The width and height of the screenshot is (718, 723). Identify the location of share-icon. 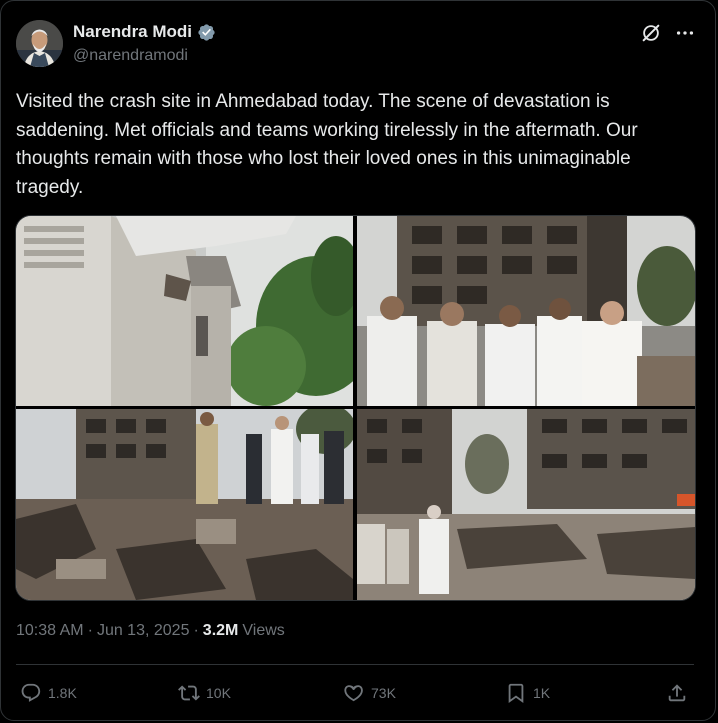
(677, 693).